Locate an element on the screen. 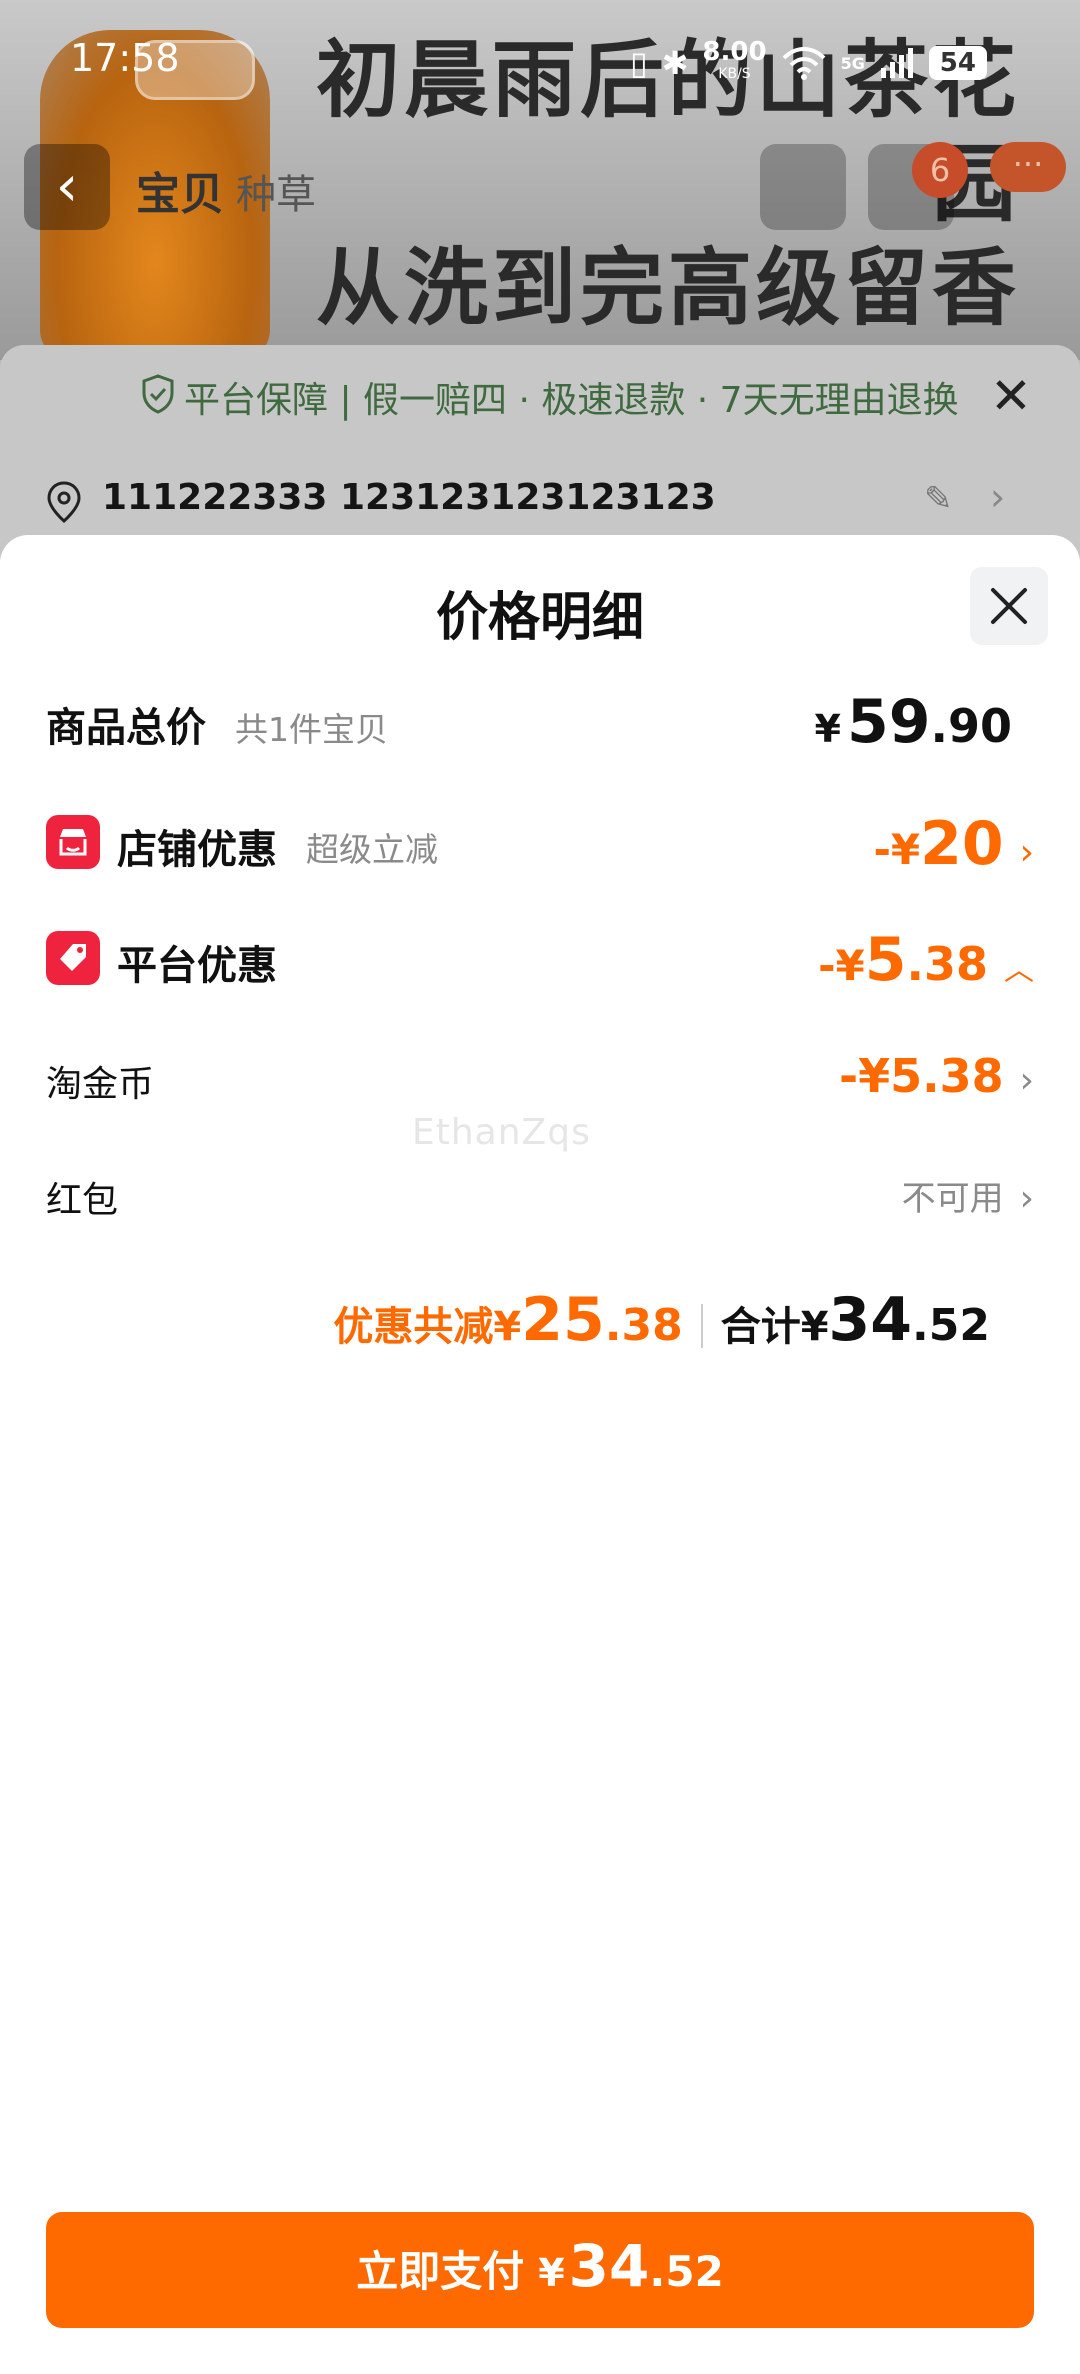 The image size is (1080, 2374). store-discount-sub: 超级立减 is located at coordinates (372, 849).